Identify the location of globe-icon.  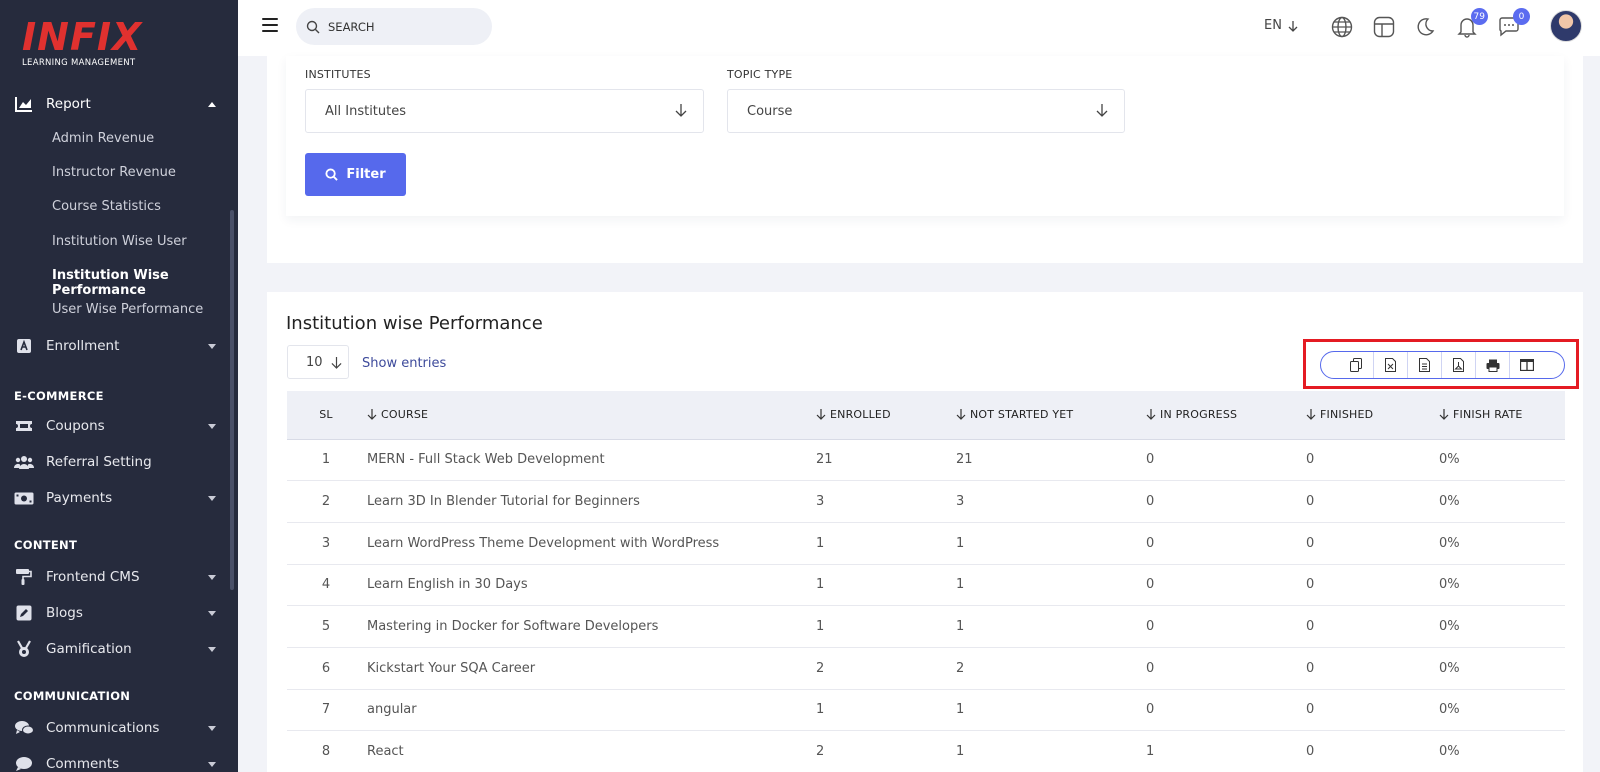
(1342, 27).